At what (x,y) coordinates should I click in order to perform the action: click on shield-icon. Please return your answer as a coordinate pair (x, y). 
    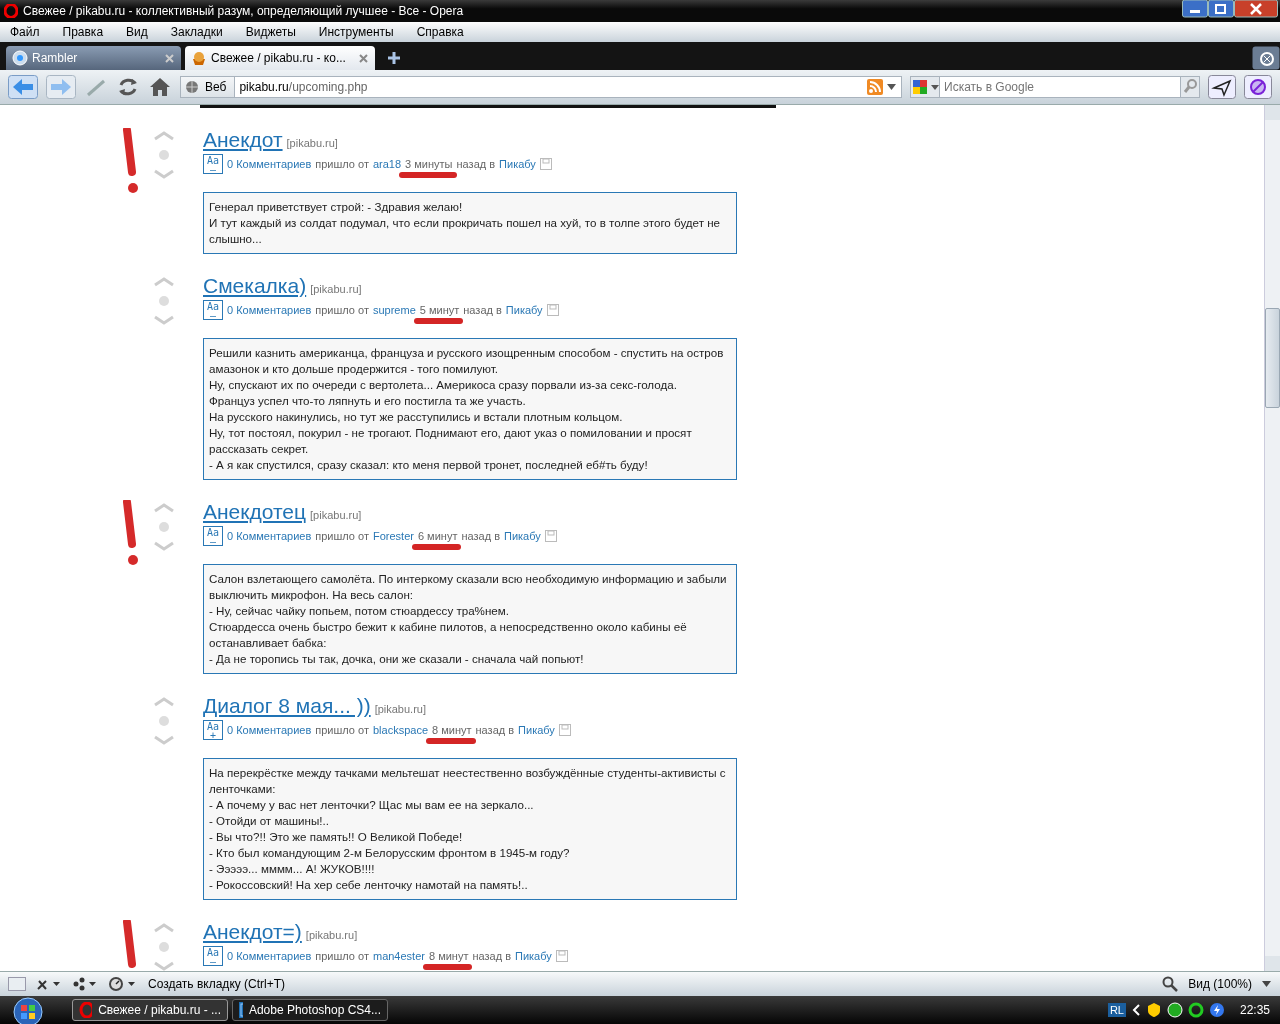
    Looking at the image, I should click on (1153, 1010).